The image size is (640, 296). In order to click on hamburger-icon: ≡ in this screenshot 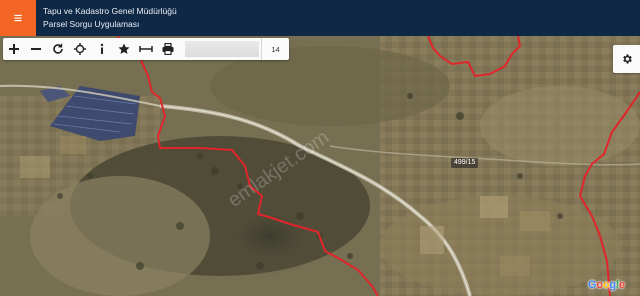, I will do `click(18, 18)`.